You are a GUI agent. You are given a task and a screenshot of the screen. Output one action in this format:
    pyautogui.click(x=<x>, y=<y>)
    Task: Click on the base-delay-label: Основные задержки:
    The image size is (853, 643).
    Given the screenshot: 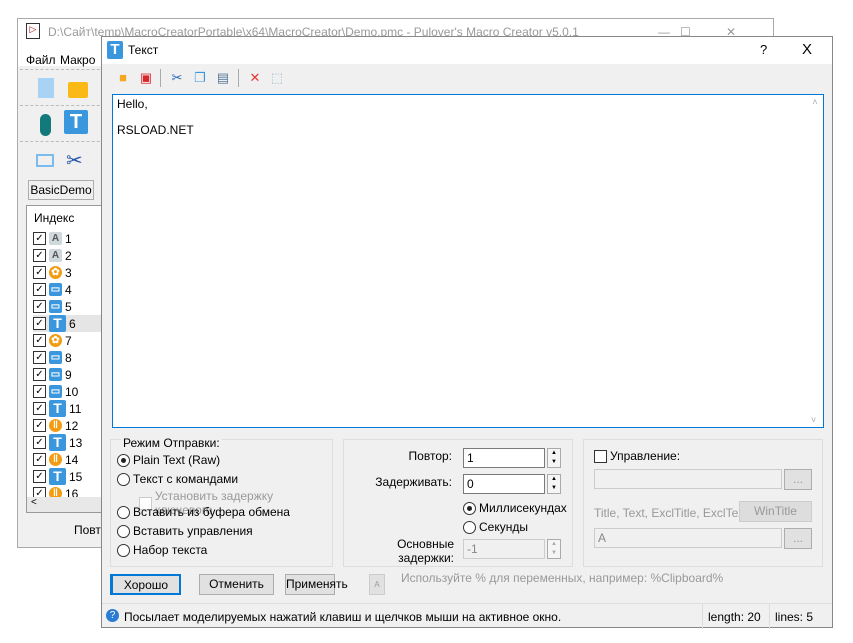 What is the action you would take?
    pyautogui.click(x=425, y=551)
    